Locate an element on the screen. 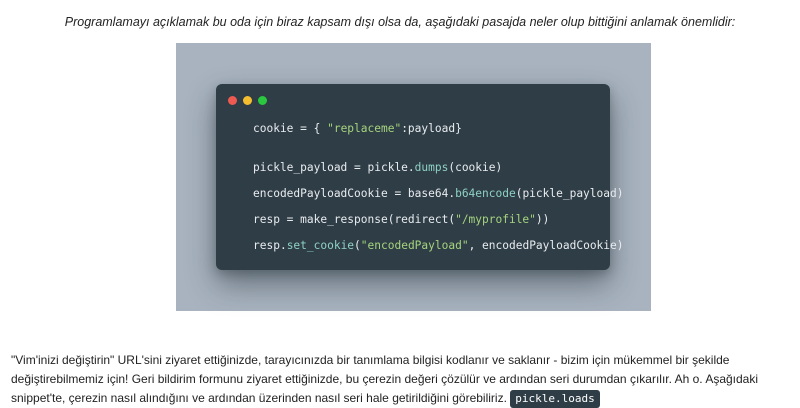 The image size is (800, 408). code-line-2: pickle_payload = pickle.dumps(cookie) is located at coordinates (377, 167).